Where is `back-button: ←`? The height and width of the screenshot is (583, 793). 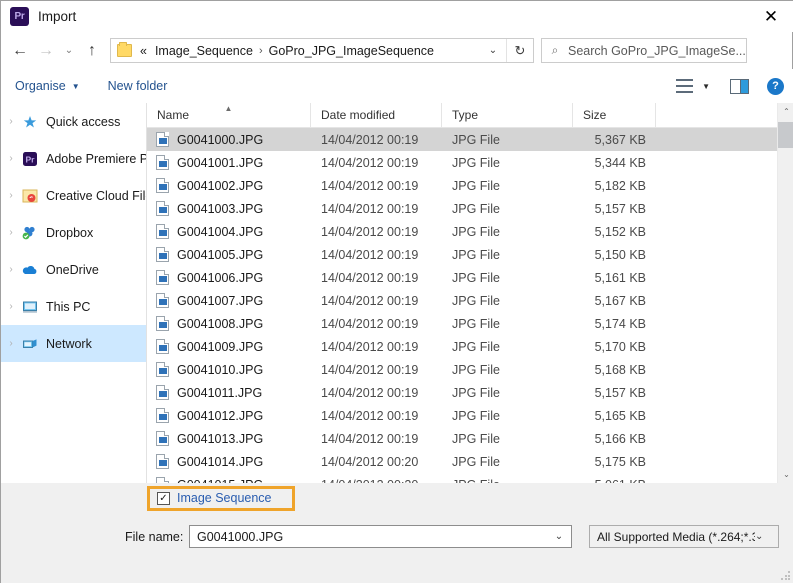 back-button: ← is located at coordinates (20, 51).